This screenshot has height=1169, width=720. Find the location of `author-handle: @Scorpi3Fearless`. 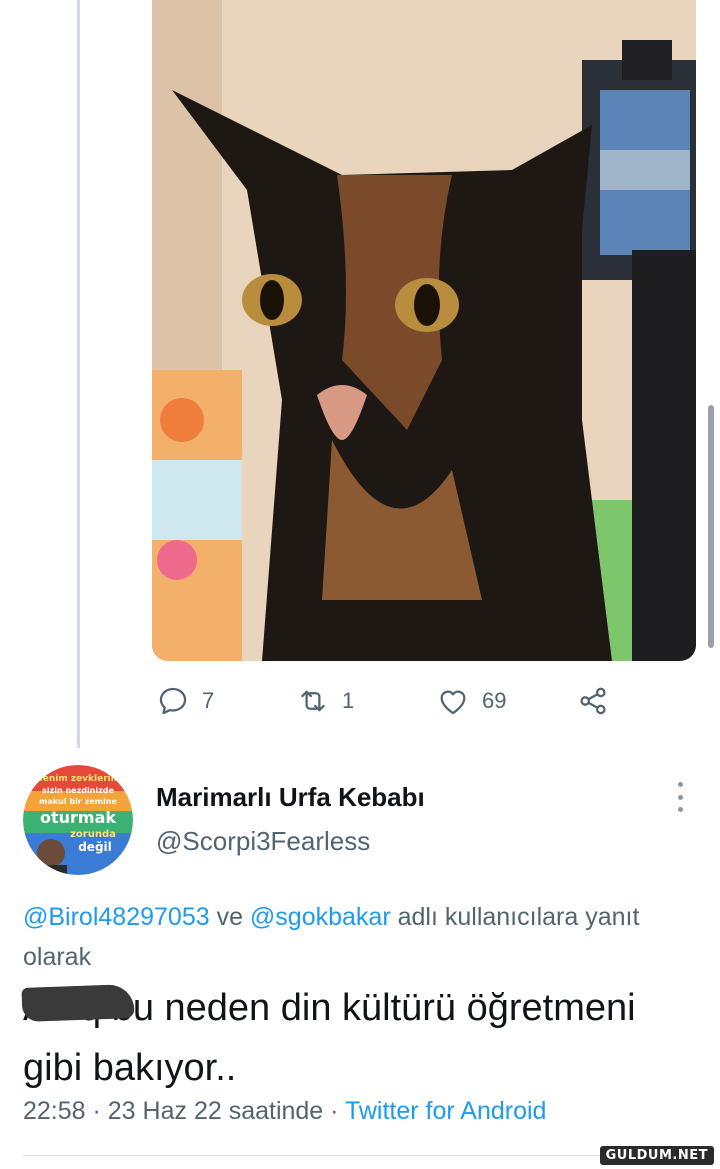

author-handle: @Scorpi3Fearless is located at coordinates (263, 841).